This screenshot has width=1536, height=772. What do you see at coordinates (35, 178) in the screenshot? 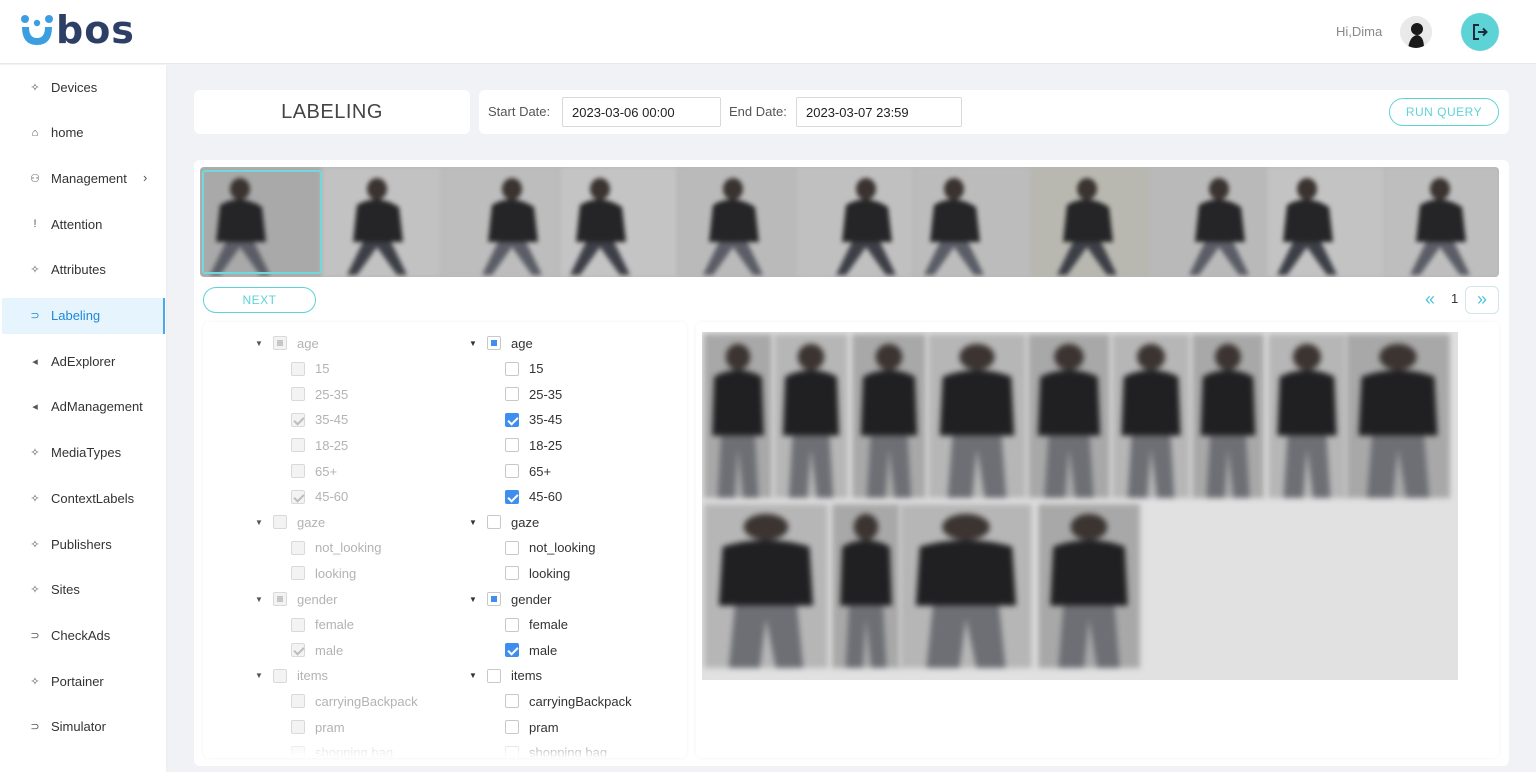
I see `users-icon: ⚇` at bounding box center [35, 178].